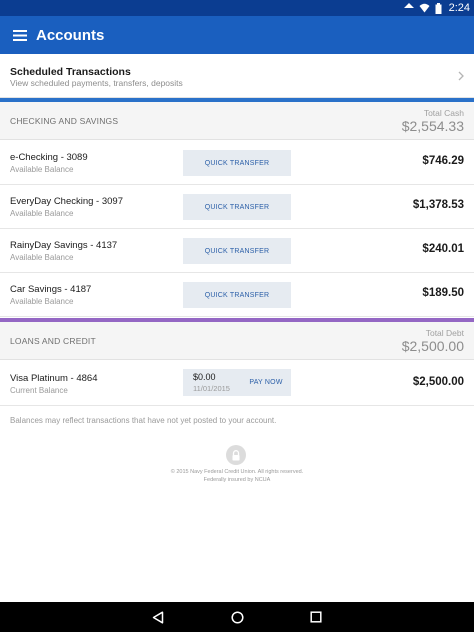  I want to click on recents-button, so click(316, 617).